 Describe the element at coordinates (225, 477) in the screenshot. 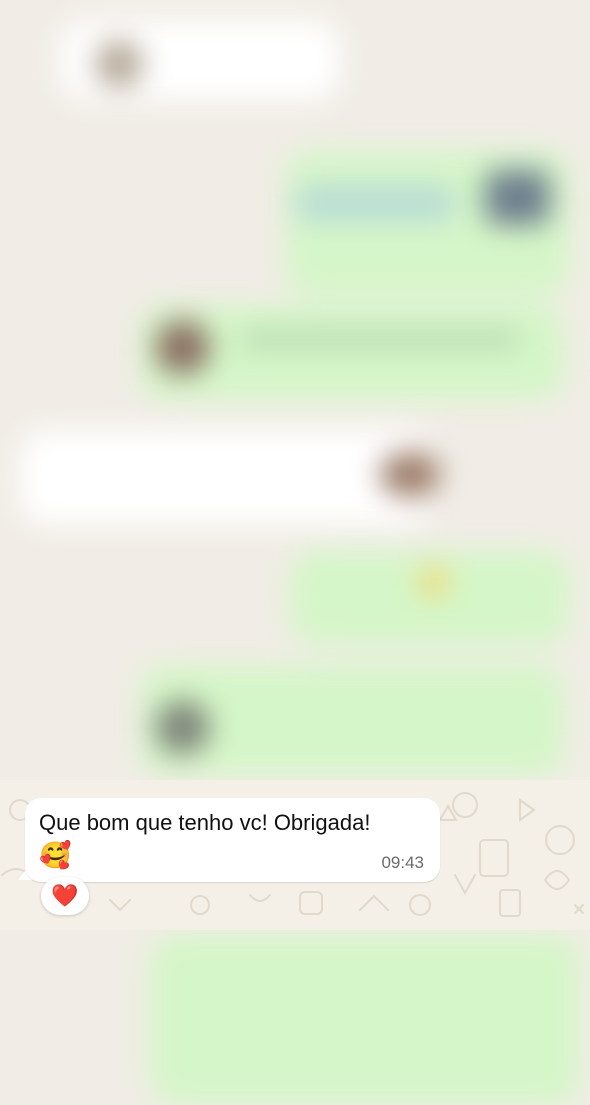

I see `blurred-incoming-message` at that location.